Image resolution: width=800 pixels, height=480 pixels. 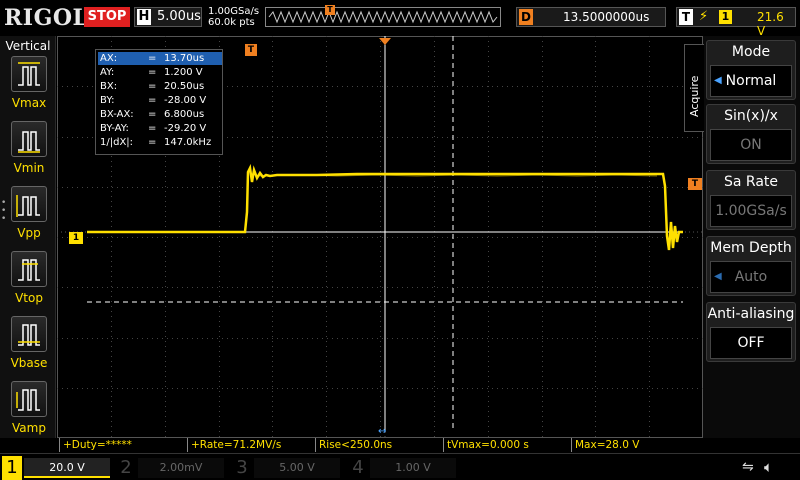 I want to click on menu-value: OFF, so click(x=751, y=343).